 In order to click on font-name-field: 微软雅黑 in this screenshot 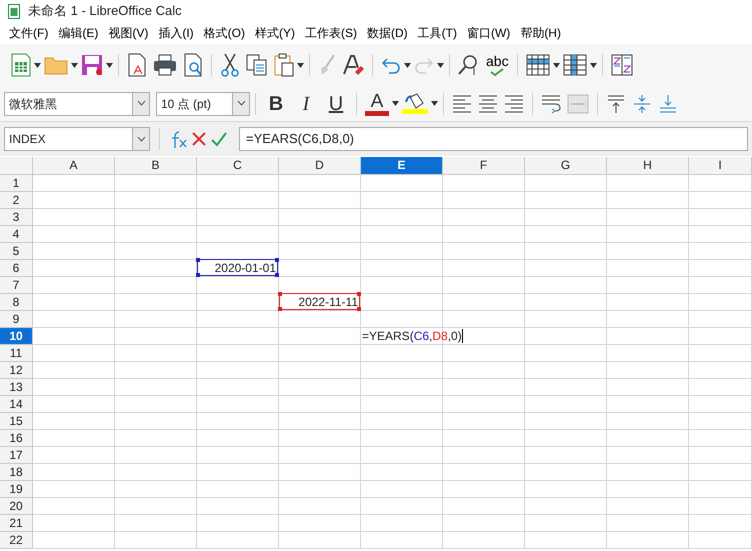, I will do `click(77, 104)`.